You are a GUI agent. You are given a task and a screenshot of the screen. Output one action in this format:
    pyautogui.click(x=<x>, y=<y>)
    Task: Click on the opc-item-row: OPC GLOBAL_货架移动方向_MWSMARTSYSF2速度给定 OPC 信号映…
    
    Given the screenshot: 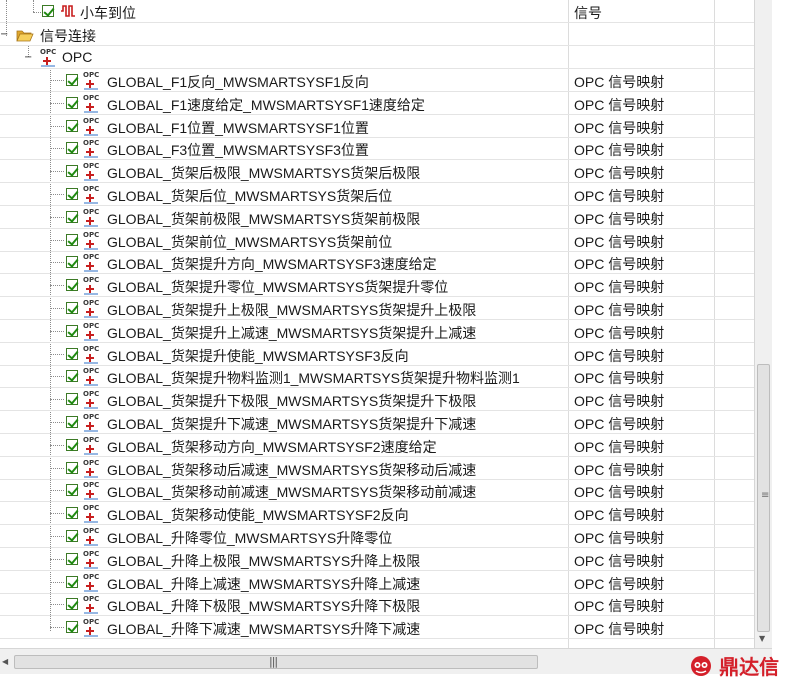 What is the action you would take?
    pyautogui.click(x=377, y=445)
    